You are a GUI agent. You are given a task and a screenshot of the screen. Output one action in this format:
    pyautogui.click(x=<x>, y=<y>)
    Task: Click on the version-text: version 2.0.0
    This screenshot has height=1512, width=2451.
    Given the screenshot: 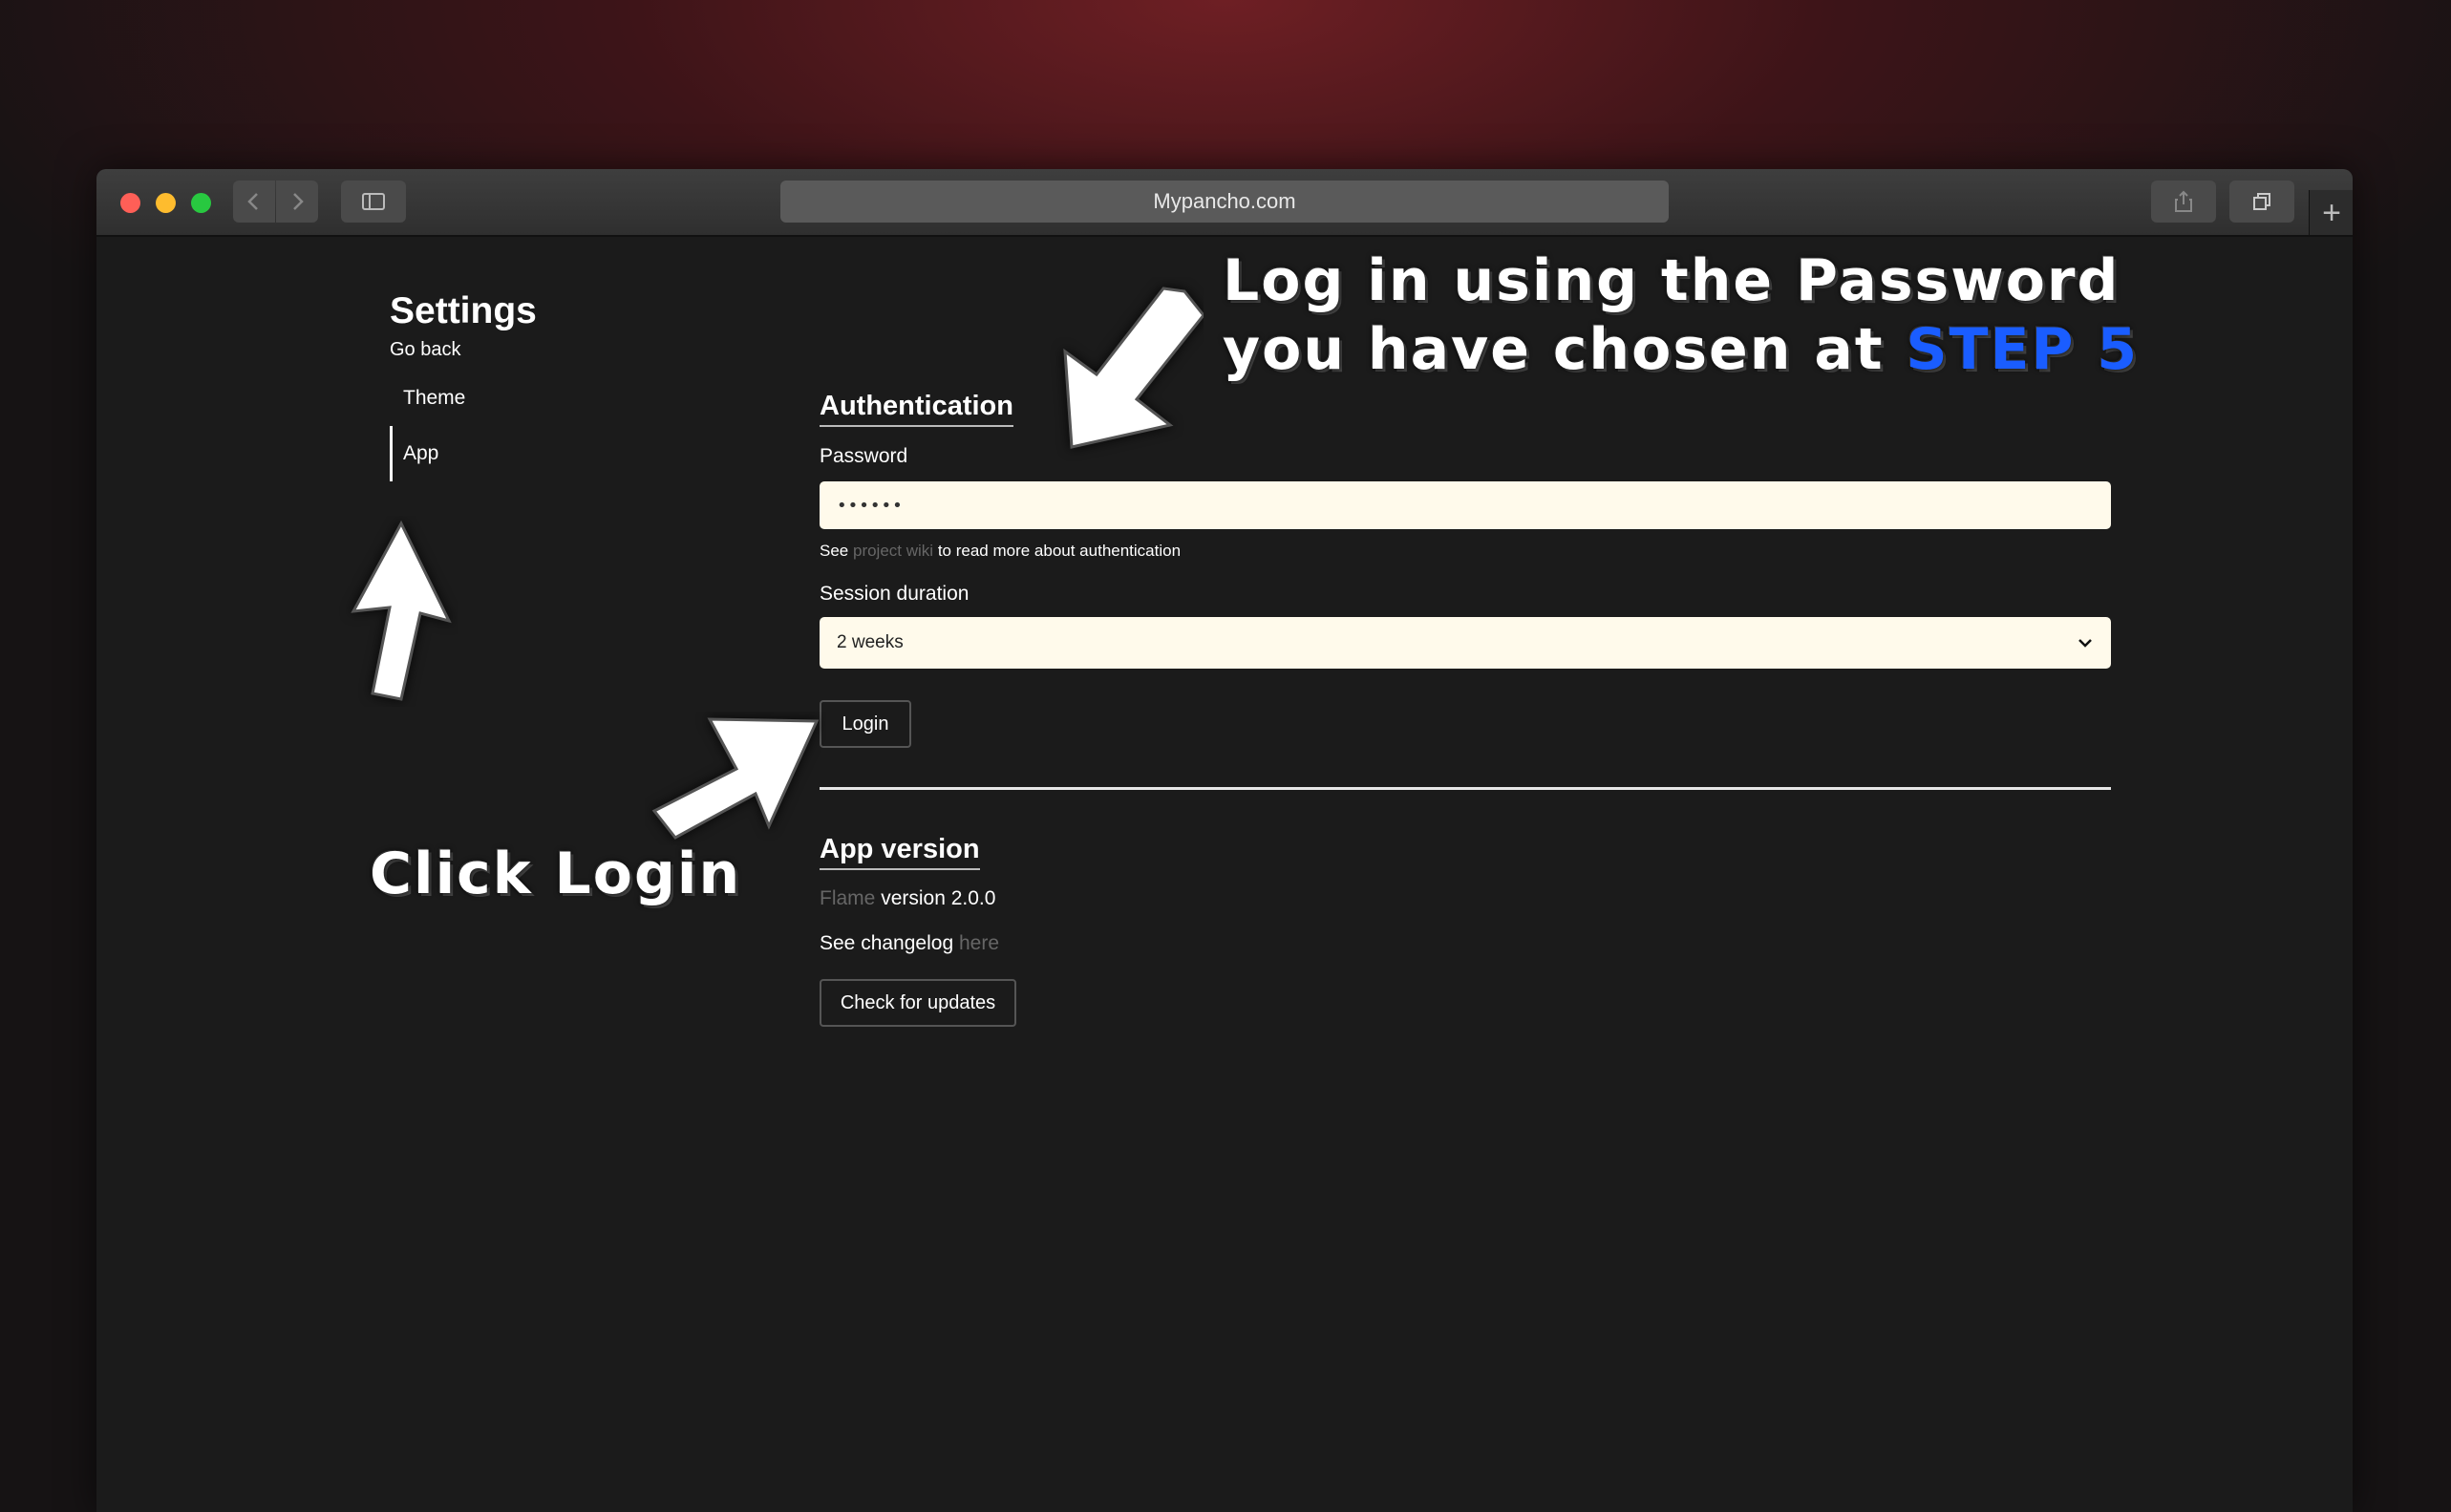 What is the action you would take?
    pyautogui.click(x=938, y=898)
    